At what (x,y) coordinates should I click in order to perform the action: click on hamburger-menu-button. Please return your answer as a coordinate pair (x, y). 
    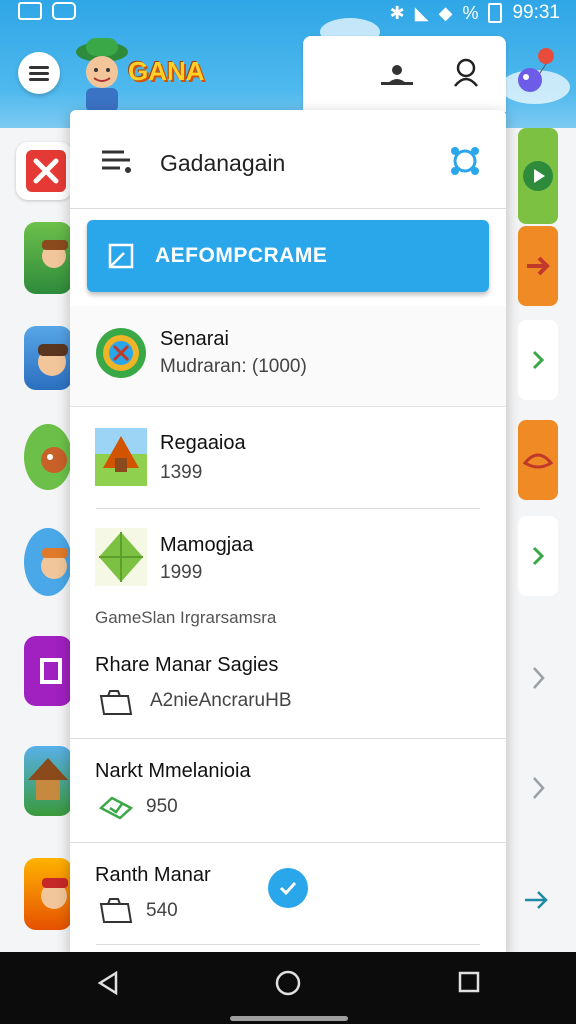
    Looking at the image, I should click on (39, 73).